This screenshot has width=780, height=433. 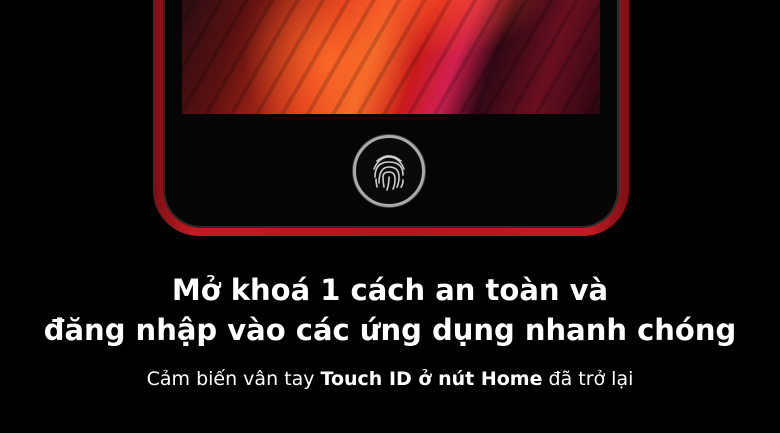 I want to click on phone-screen, so click(x=391, y=57).